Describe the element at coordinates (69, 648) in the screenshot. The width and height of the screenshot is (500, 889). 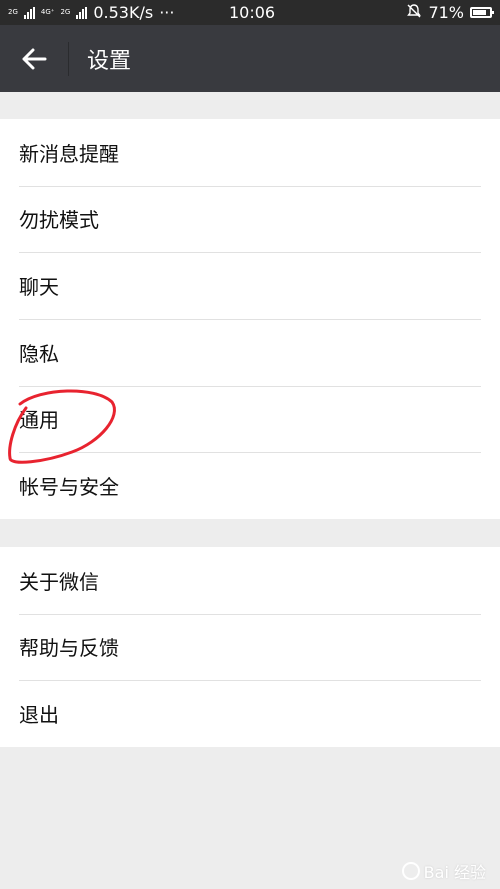
I see `menu-item-label: 帮助与反馈` at that location.